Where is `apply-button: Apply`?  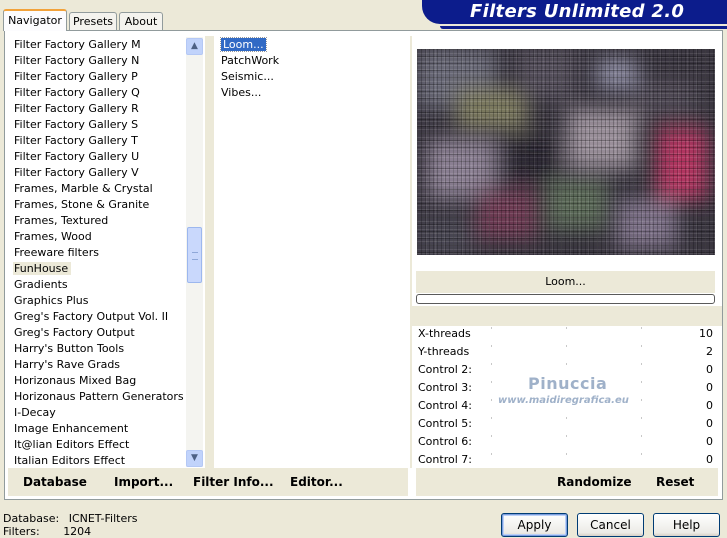 apply-button: Apply is located at coordinates (534, 525).